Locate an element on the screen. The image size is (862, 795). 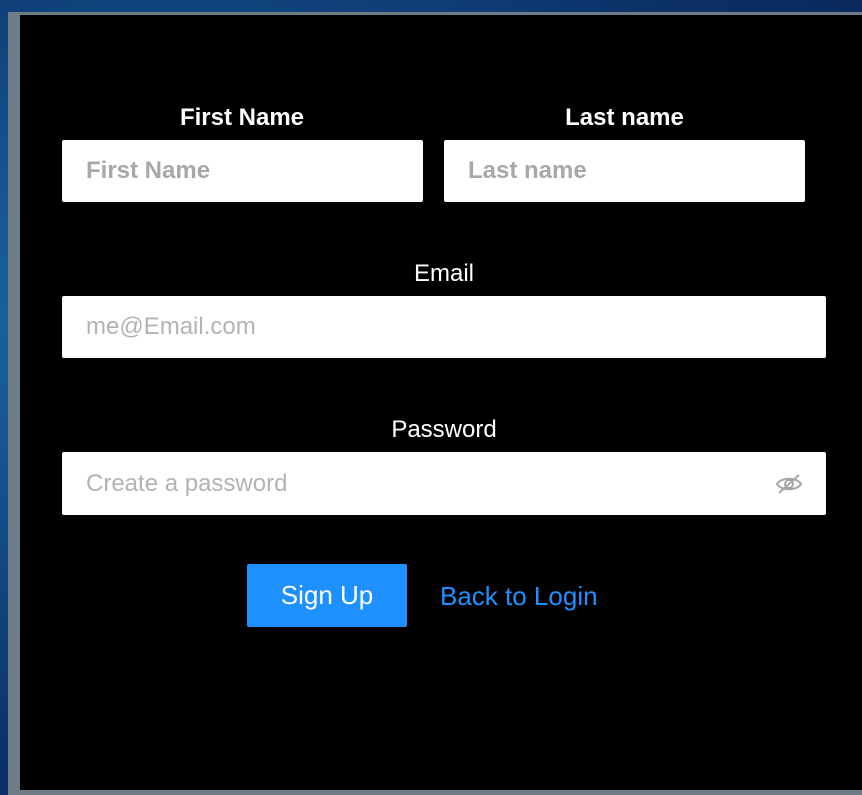
password-placeholder: Create a password is located at coordinates (187, 483).